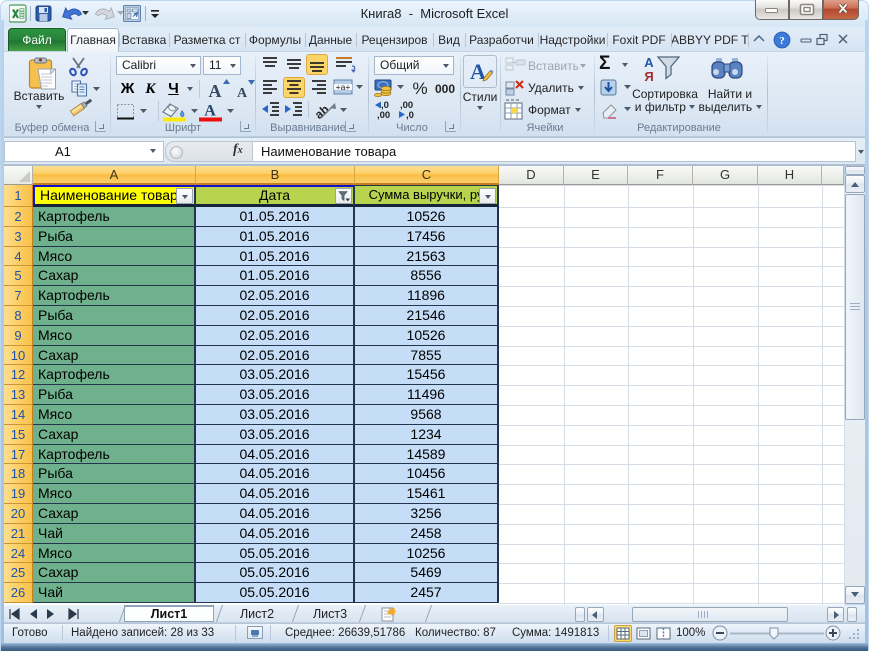 Image resolution: width=869 pixels, height=651 pixels. What do you see at coordinates (322, 112) in the screenshot?
I see `svg-text: ab` at bounding box center [322, 112].